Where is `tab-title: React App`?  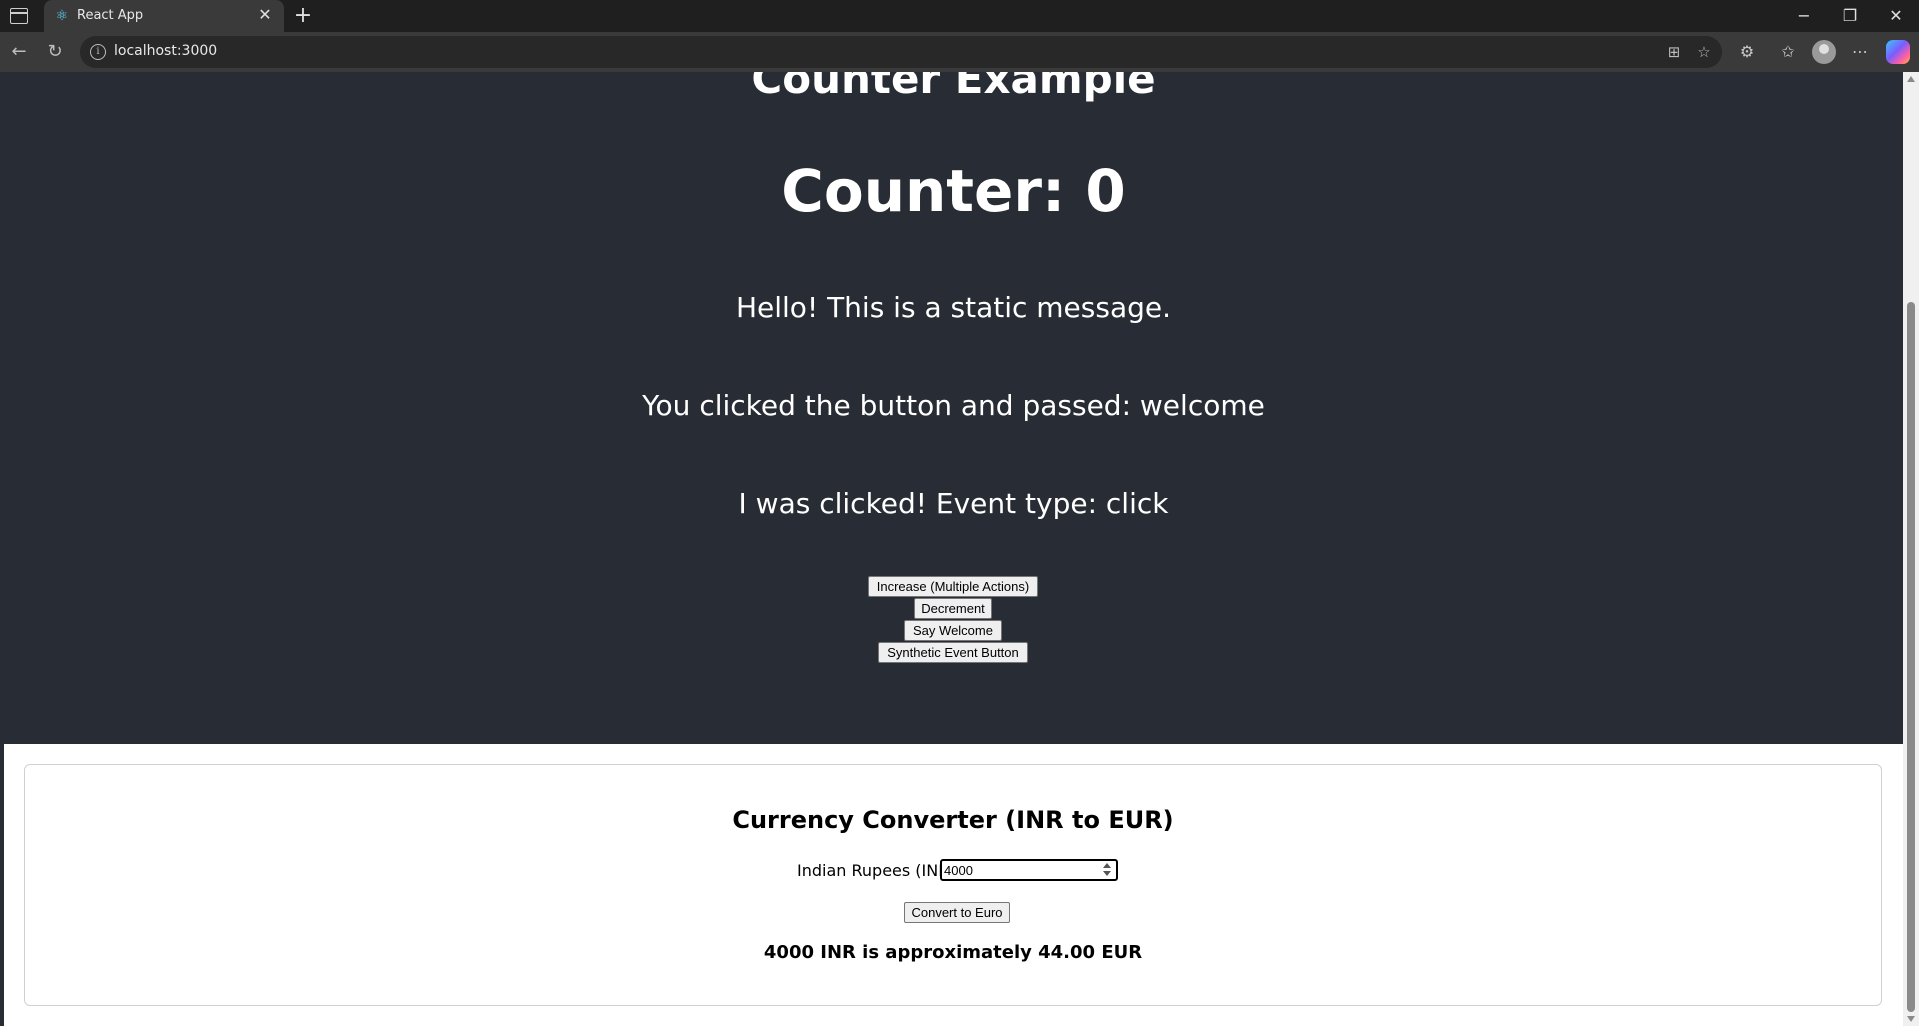 tab-title: React App is located at coordinates (110, 15).